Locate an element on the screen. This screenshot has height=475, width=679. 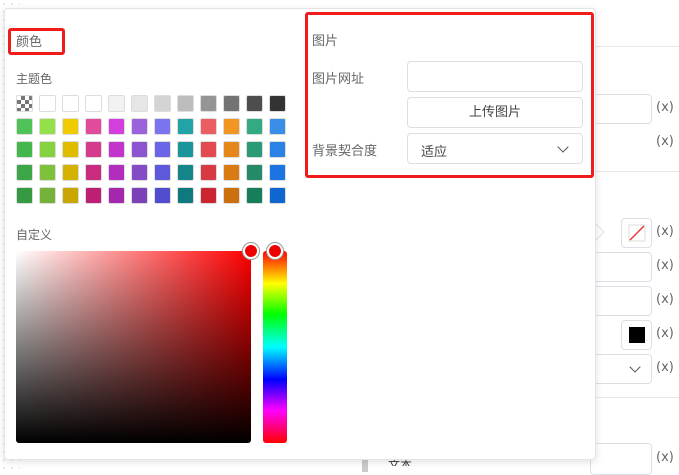
background-fit-select: 适应 is located at coordinates (495, 148).